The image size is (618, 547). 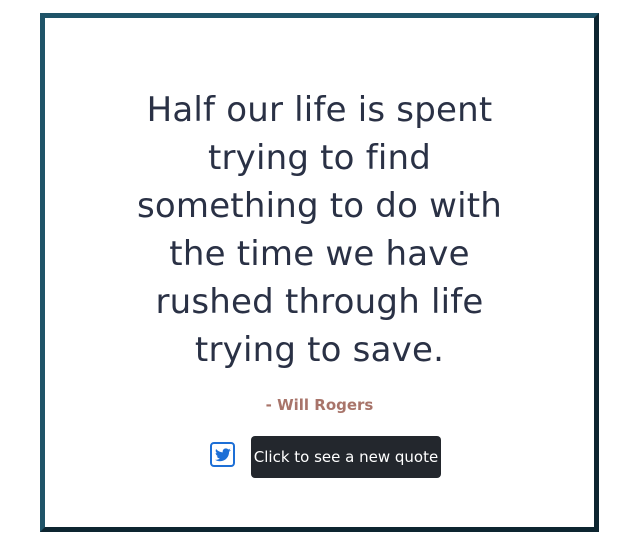 I want to click on quote-author: - Will Rogers, so click(x=319, y=405).